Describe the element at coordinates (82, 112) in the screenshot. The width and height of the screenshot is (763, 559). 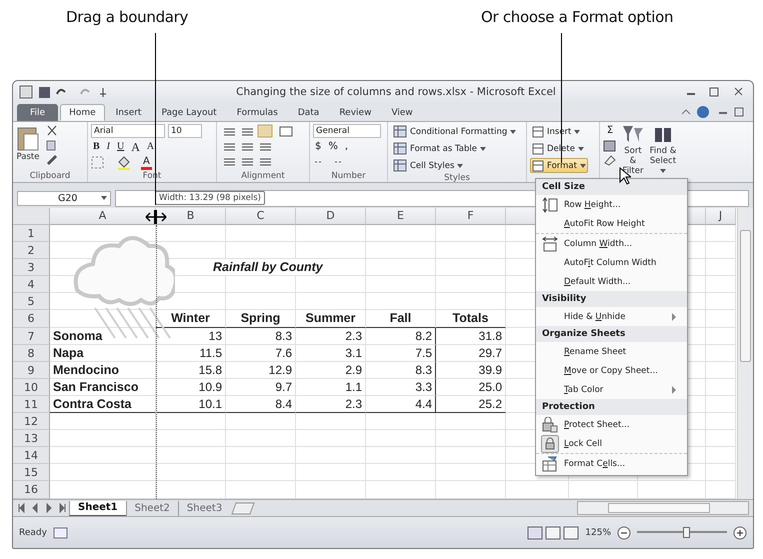
I see `ribbon-tab: Home` at that location.